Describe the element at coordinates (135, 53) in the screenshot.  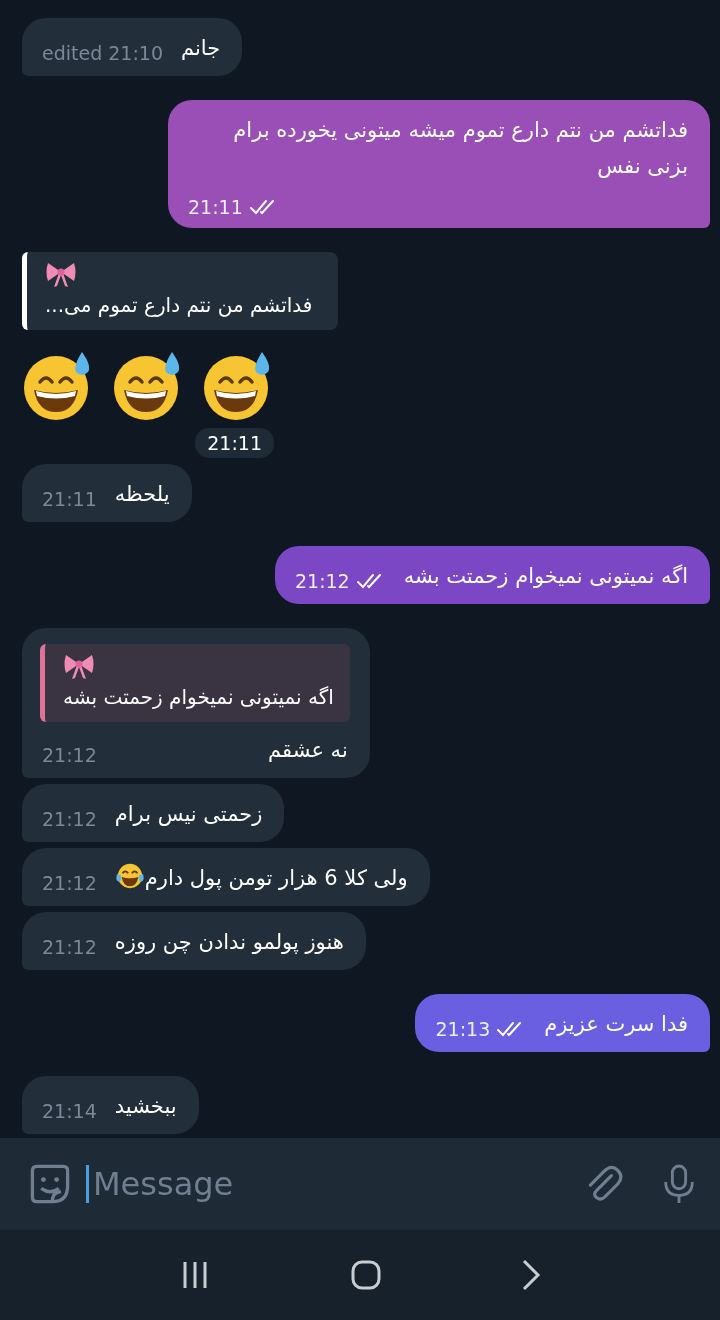
I see `message-time: 21:10` at that location.